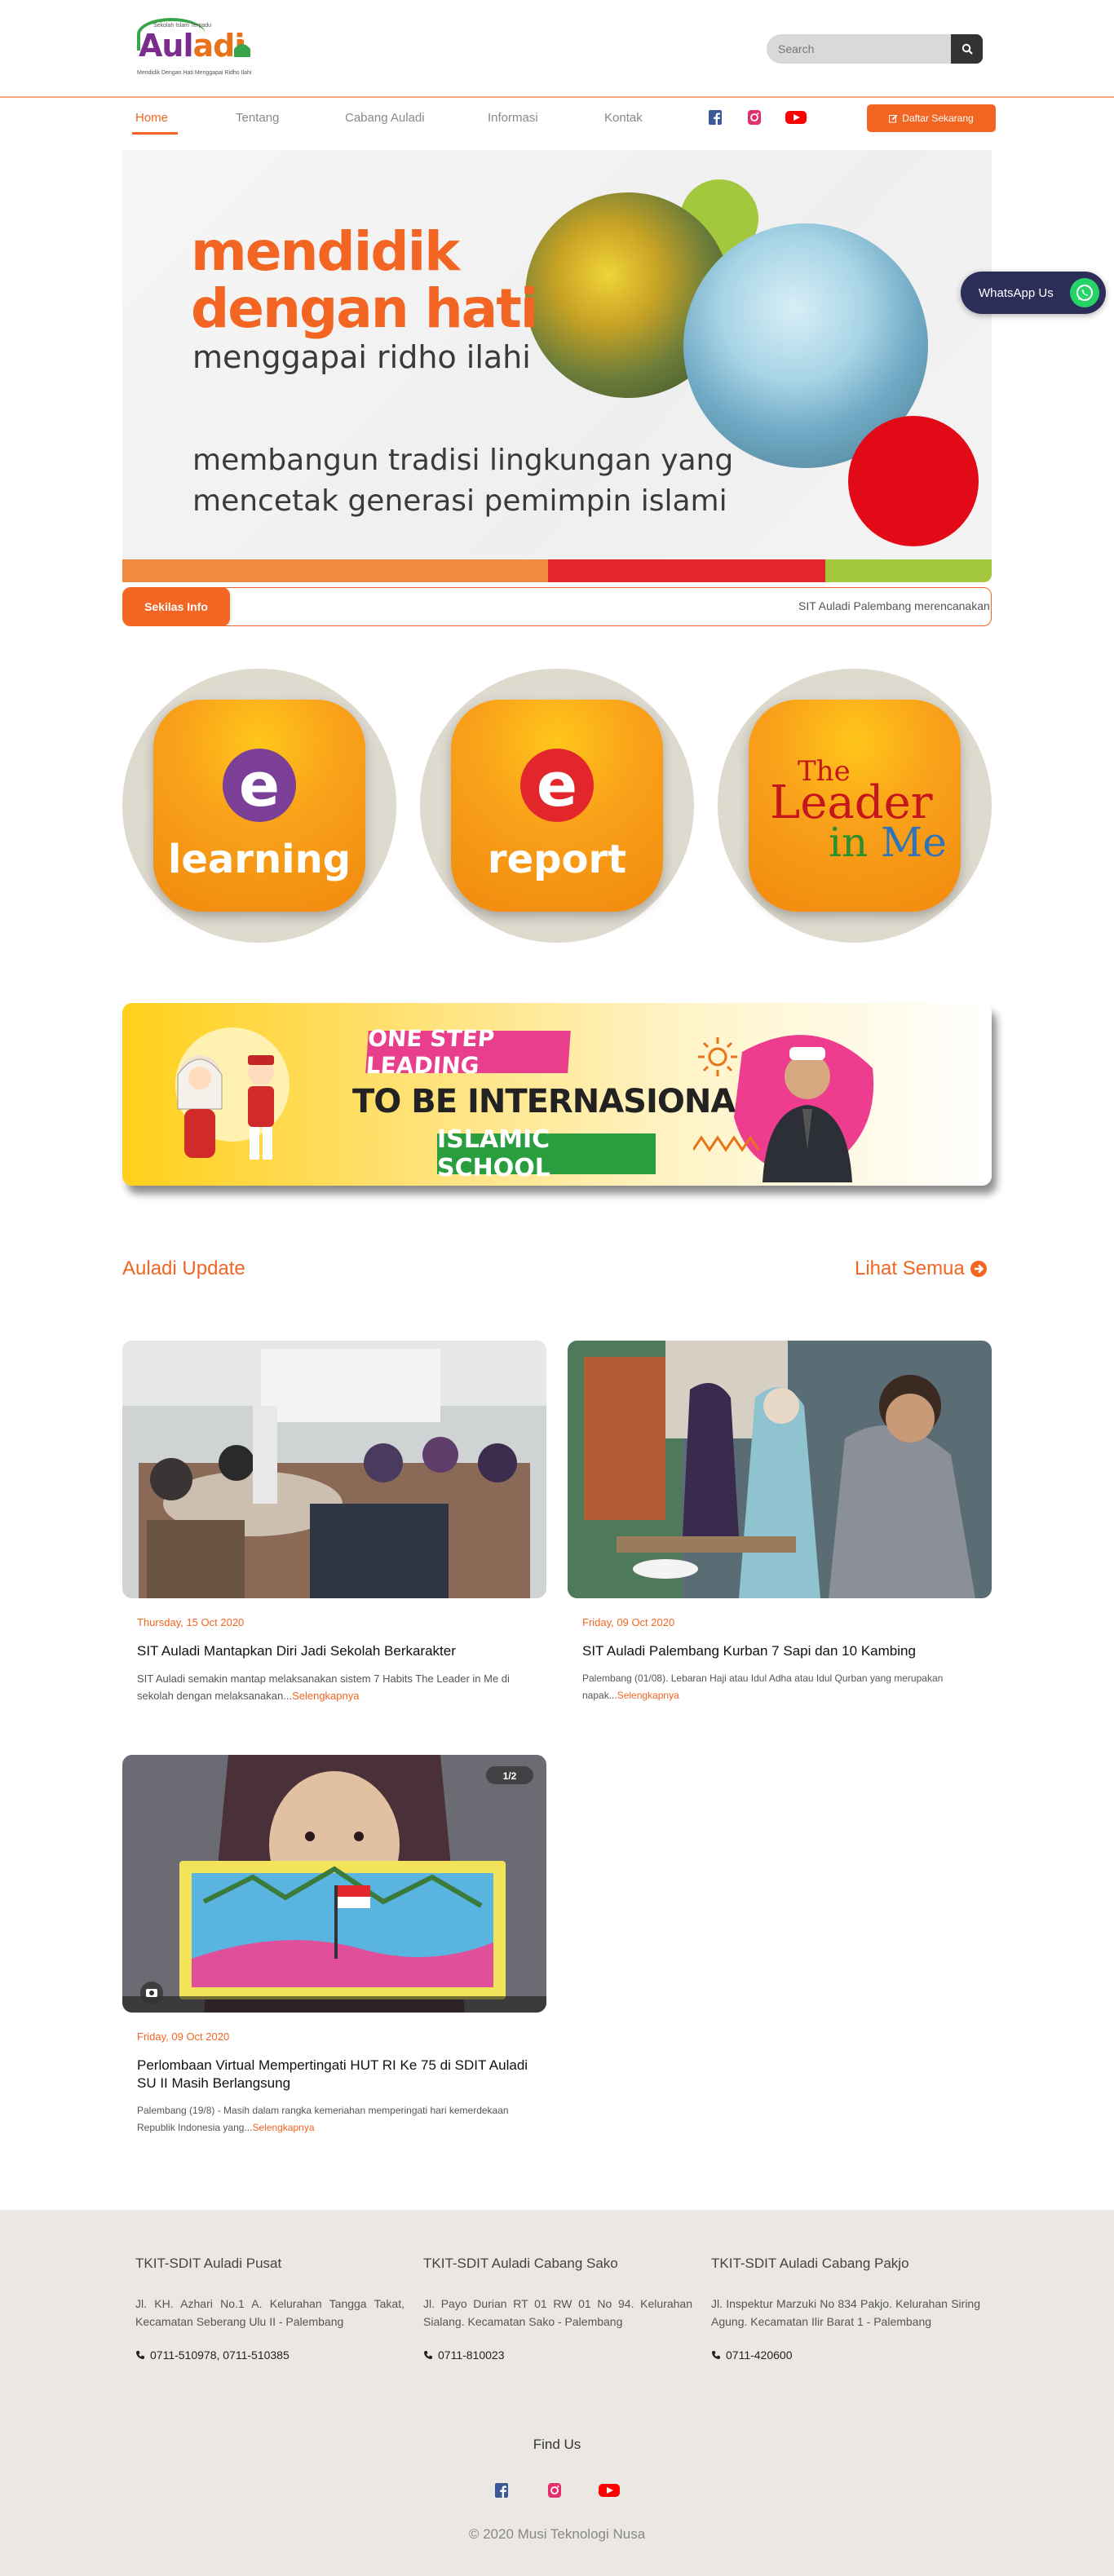 The image size is (1114, 2576). Describe the element at coordinates (558, 2355) in the screenshot. I see `footer-branch-phone: 0711-810023` at that location.